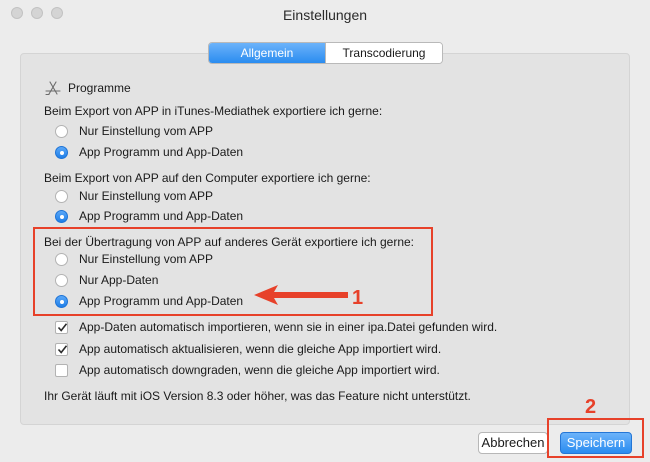 This screenshot has height=462, width=650. What do you see at coordinates (161, 216) in the screenshot?
I see `group2-option-2-label: App Programm und App-Daten` at bounding box center [161, 216].